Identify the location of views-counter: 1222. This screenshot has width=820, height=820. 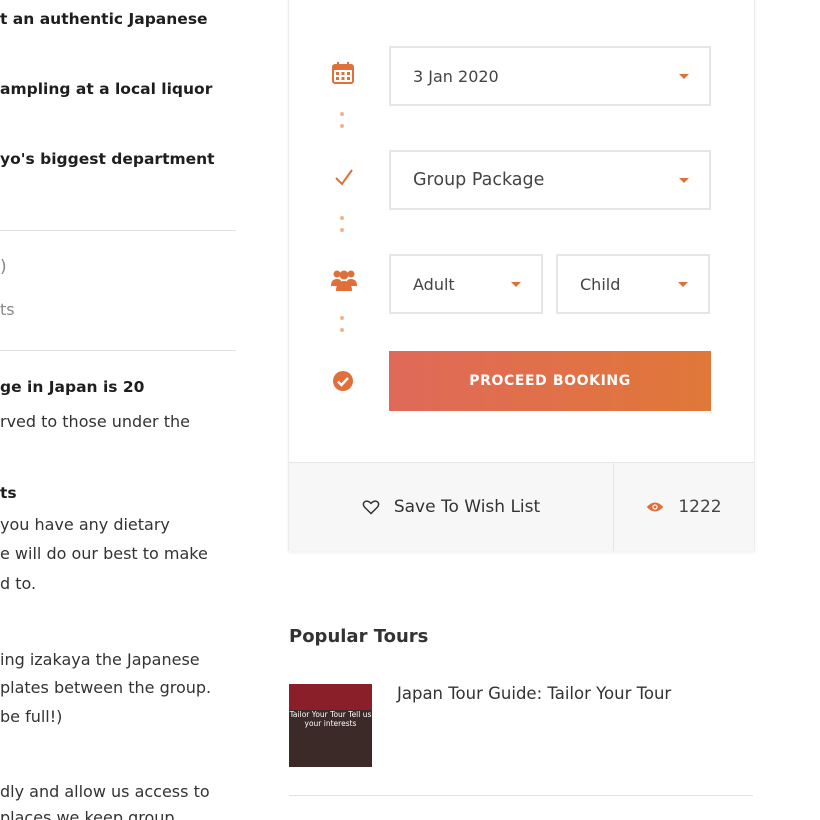
(684, 507).